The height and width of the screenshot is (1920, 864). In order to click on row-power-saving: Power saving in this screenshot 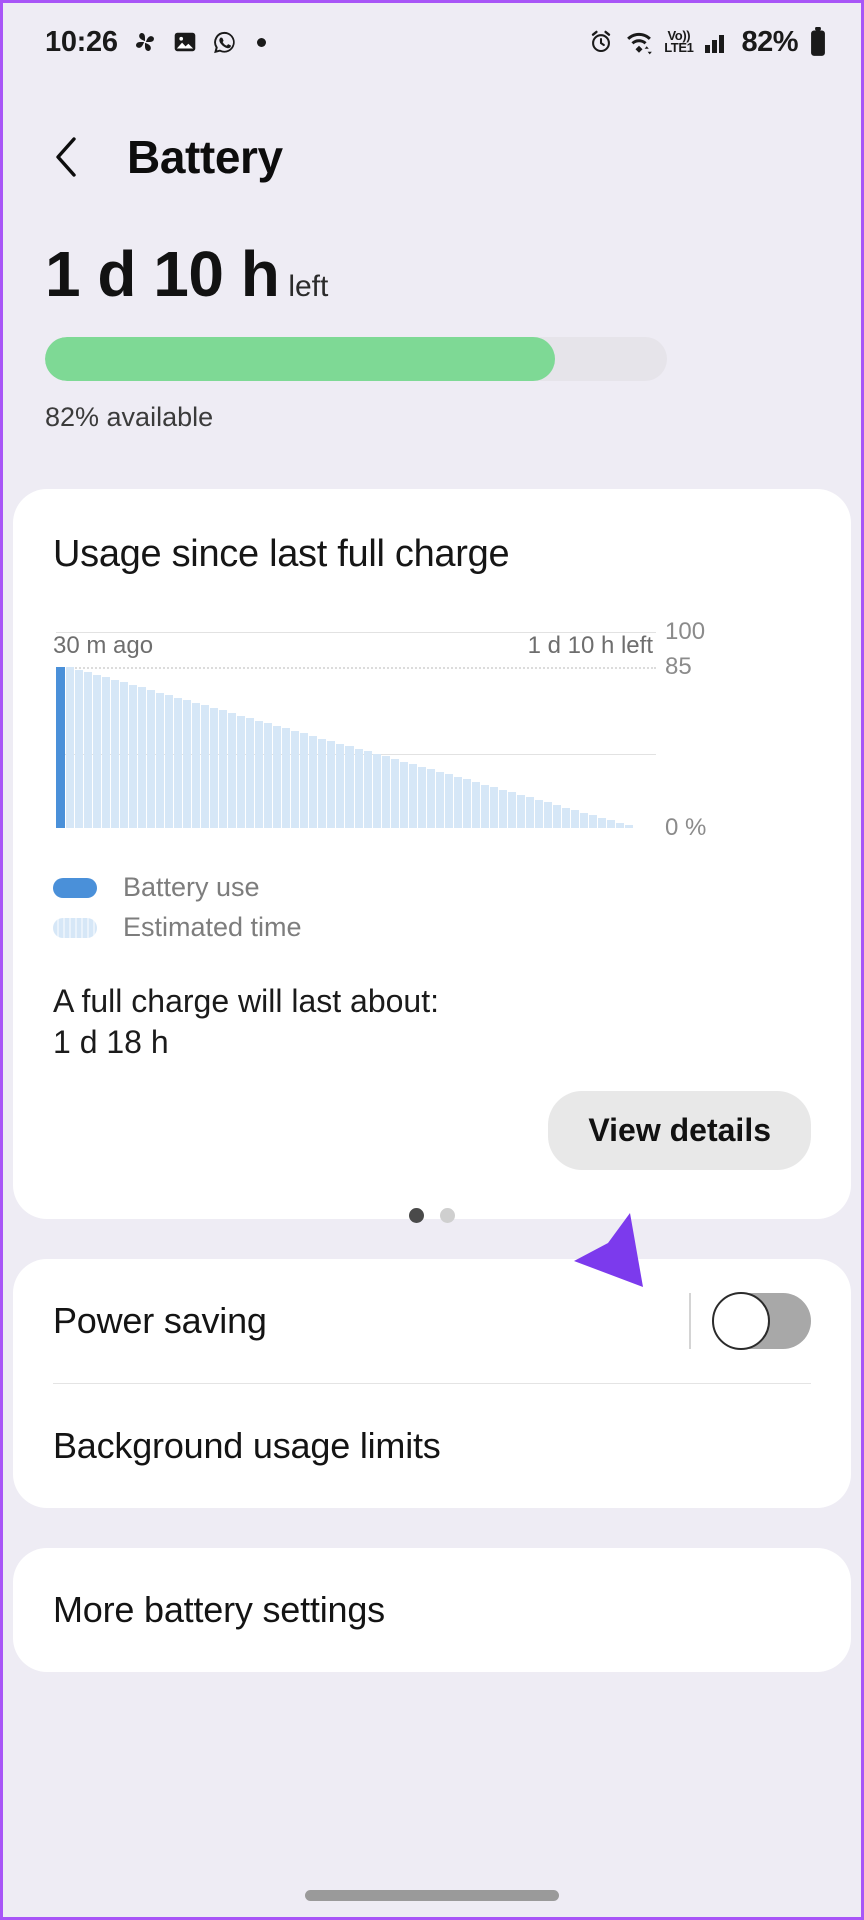, I will do `click(432, 1321)`.